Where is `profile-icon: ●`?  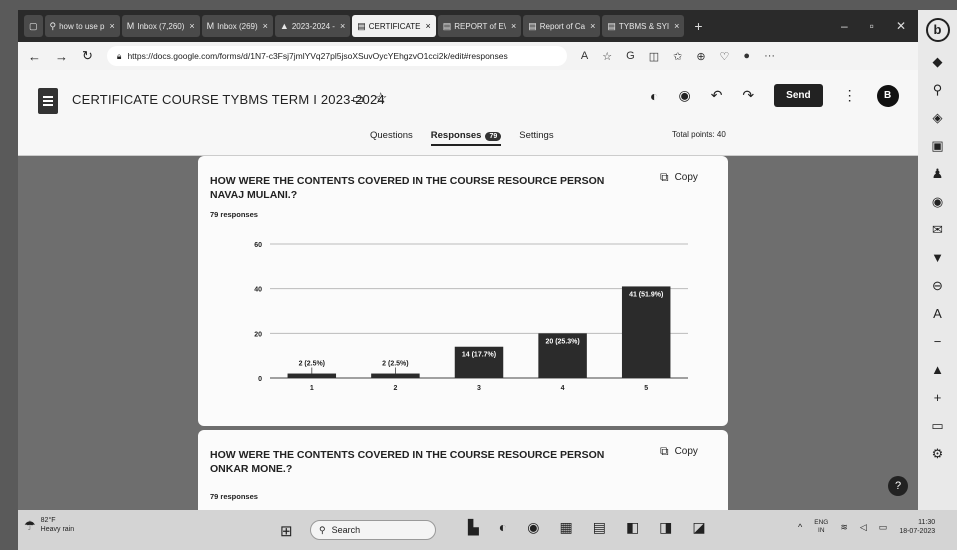 profile-icon: ● is located at coordinates (746, 56).